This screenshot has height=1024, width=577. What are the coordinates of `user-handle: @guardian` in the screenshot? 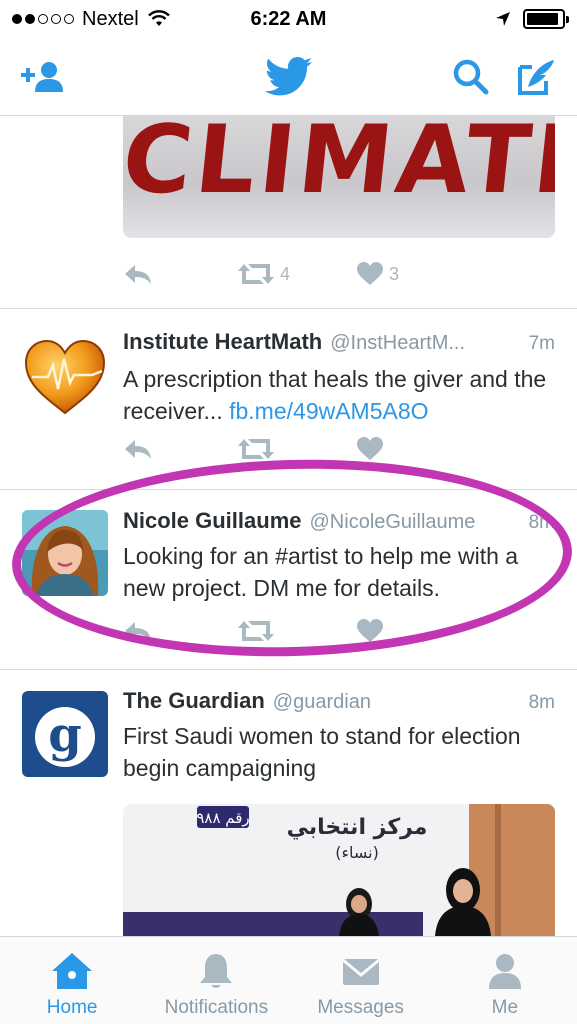 It's located at (398, 702).